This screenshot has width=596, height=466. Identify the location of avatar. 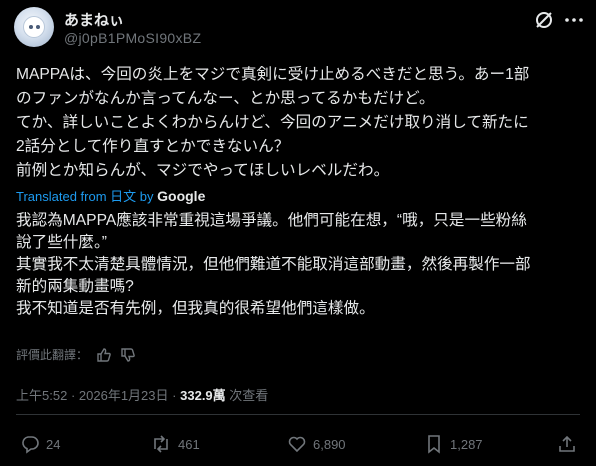
(34, 27).